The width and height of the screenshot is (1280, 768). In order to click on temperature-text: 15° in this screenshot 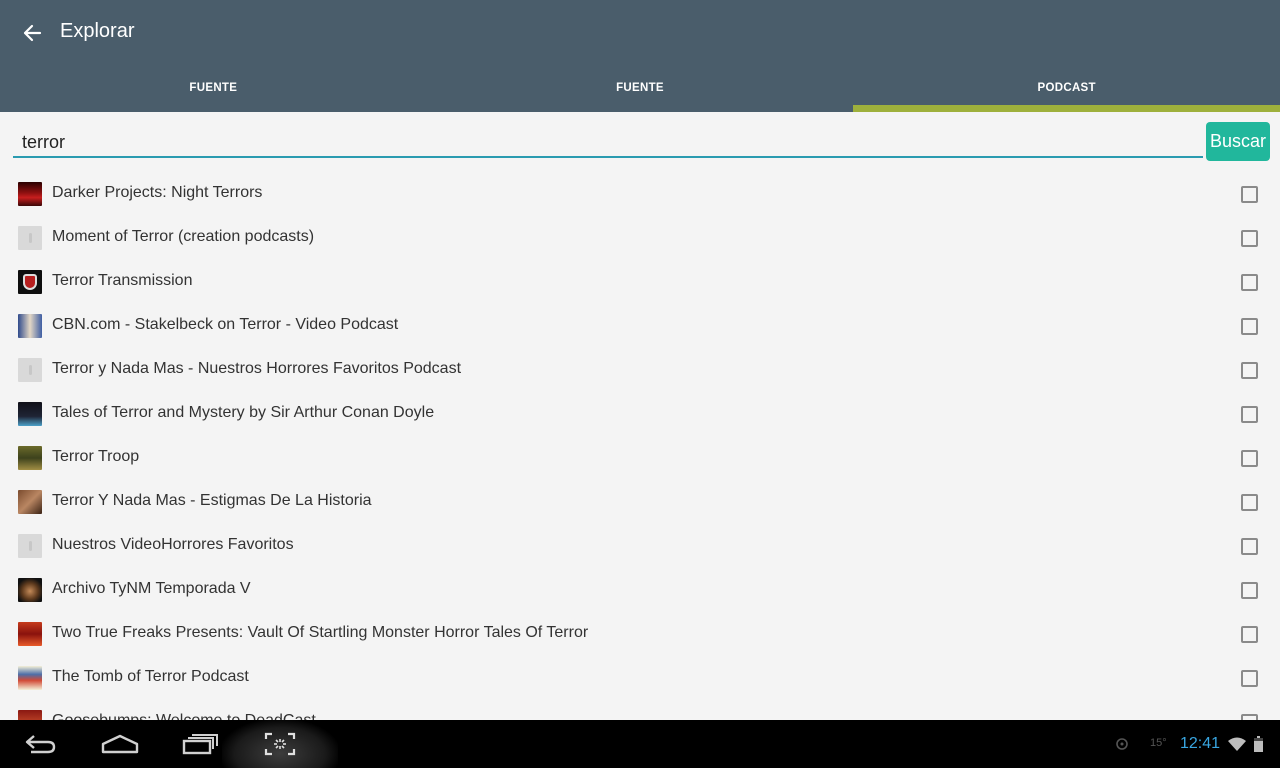, I will do `click(1158, 743)`.